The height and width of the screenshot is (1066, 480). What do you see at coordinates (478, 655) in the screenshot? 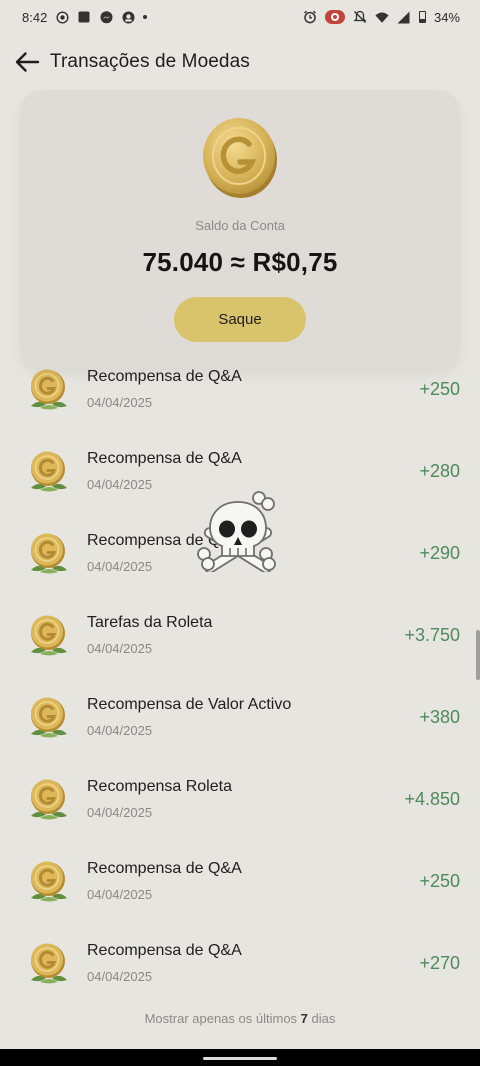
I see `scrollbar-thumb` at bounding box center [478, 655].